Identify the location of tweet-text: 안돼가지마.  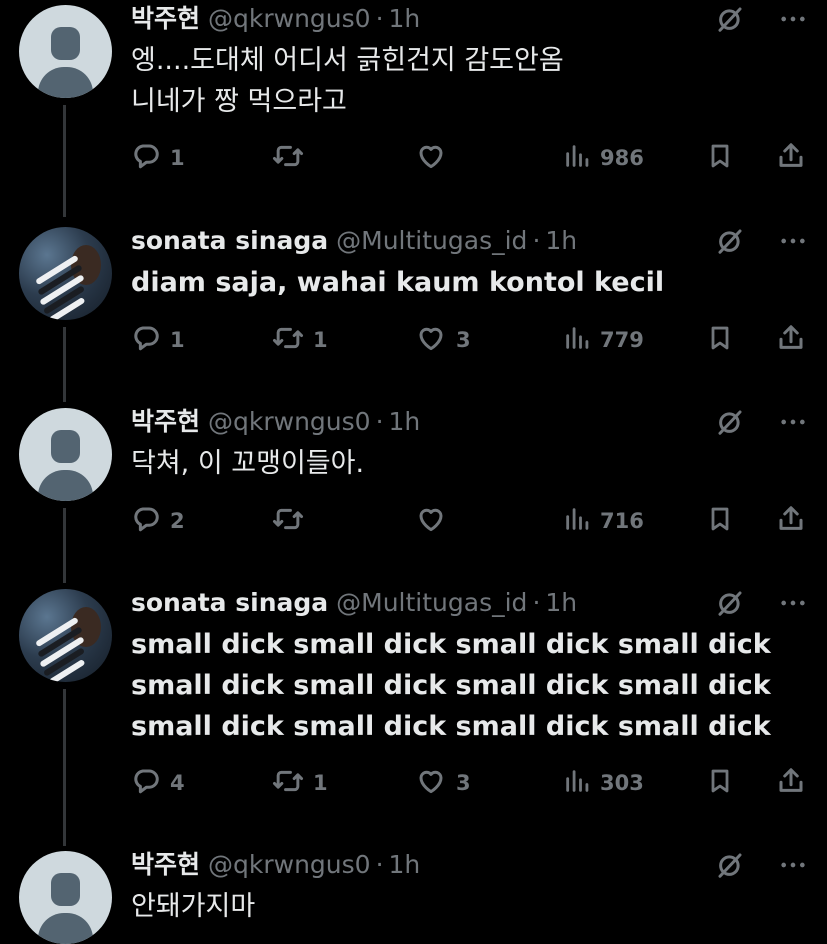
(466, 906).